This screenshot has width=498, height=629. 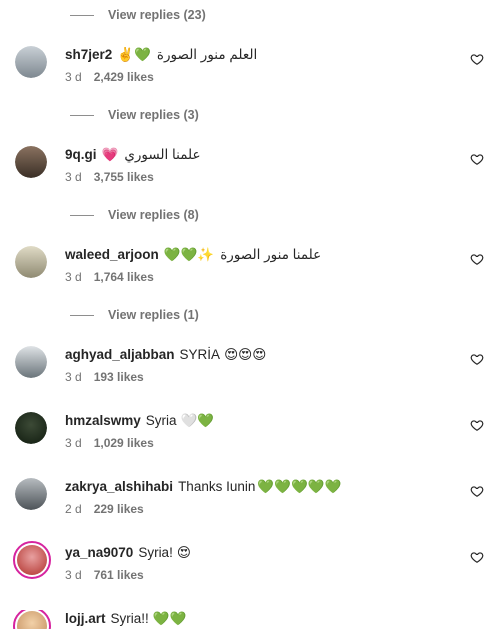 What do you see at coordinates (217, 486) in the screenshot?
I see `comment-text: Thanks Iunin` at bounding box center [217, 486].